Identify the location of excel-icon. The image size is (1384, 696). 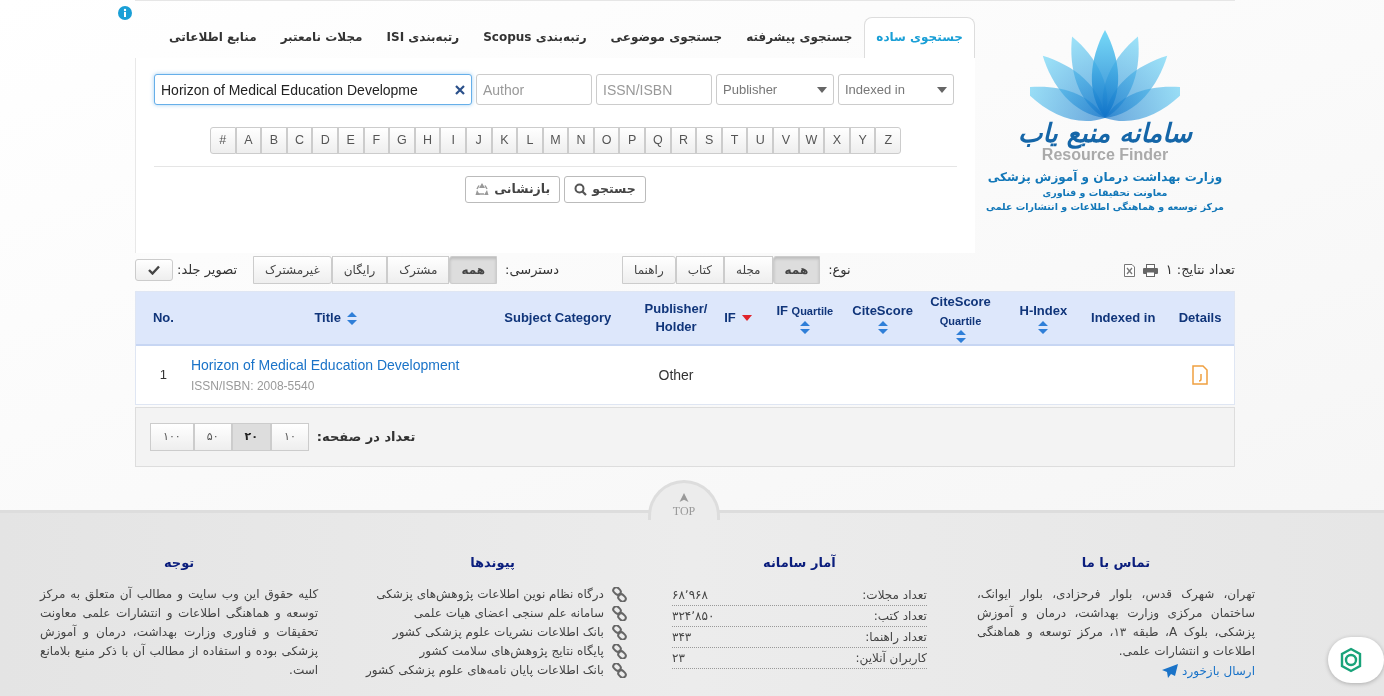
(1129, 270).